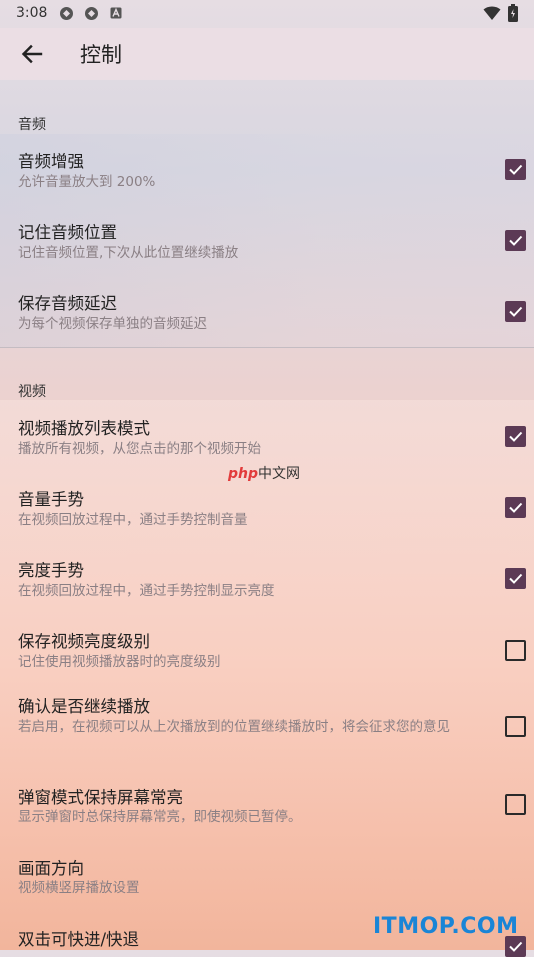  I want to click on pref-video-playlist-mode: 视频播放列表模式 播放所有视频，从您点击的那个视频开始, so click(267, 436).